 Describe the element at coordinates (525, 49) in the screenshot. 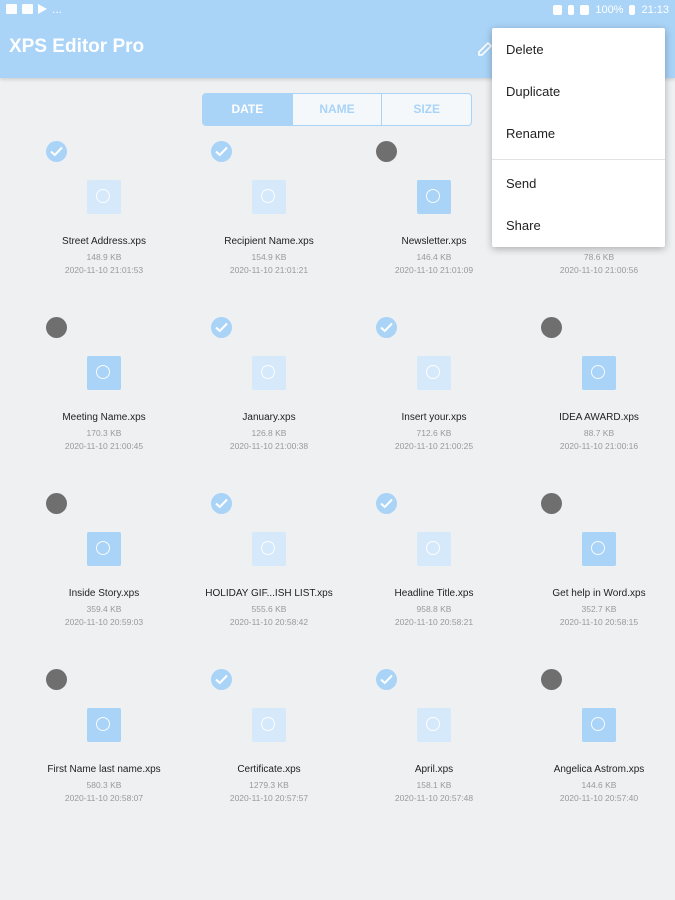

I see `menu-item-delete: Delete` at that location.